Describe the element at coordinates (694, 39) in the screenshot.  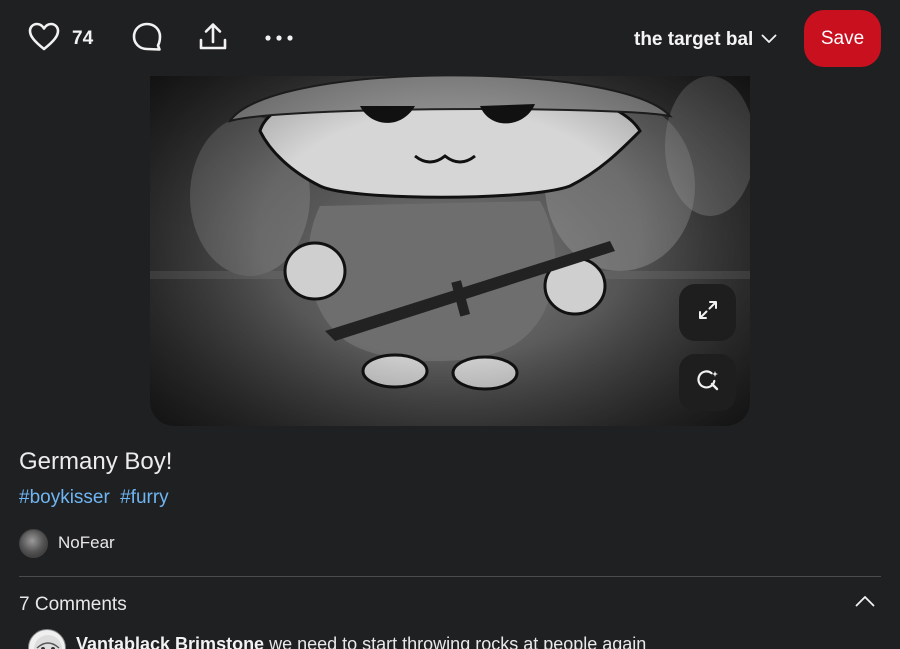
I see `board-name: the target bal` at that location.